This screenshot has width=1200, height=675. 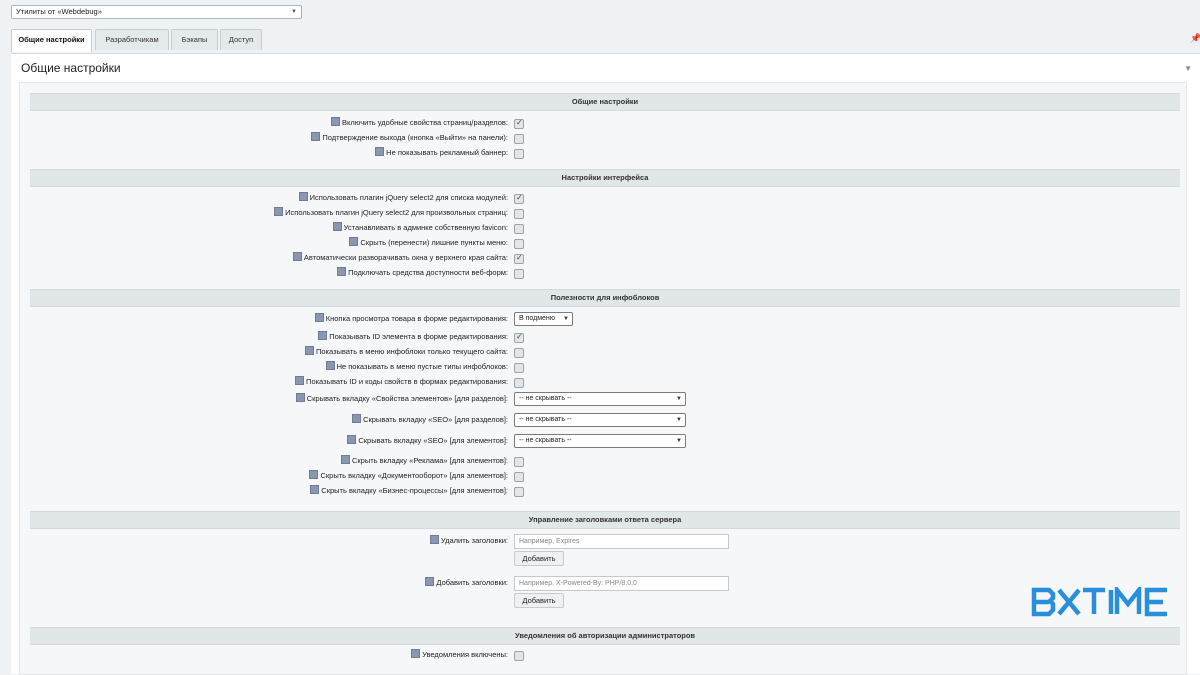 I want to click on module-select: Утилиты от «Webdebug» ▼, so click(x=156, y=12).